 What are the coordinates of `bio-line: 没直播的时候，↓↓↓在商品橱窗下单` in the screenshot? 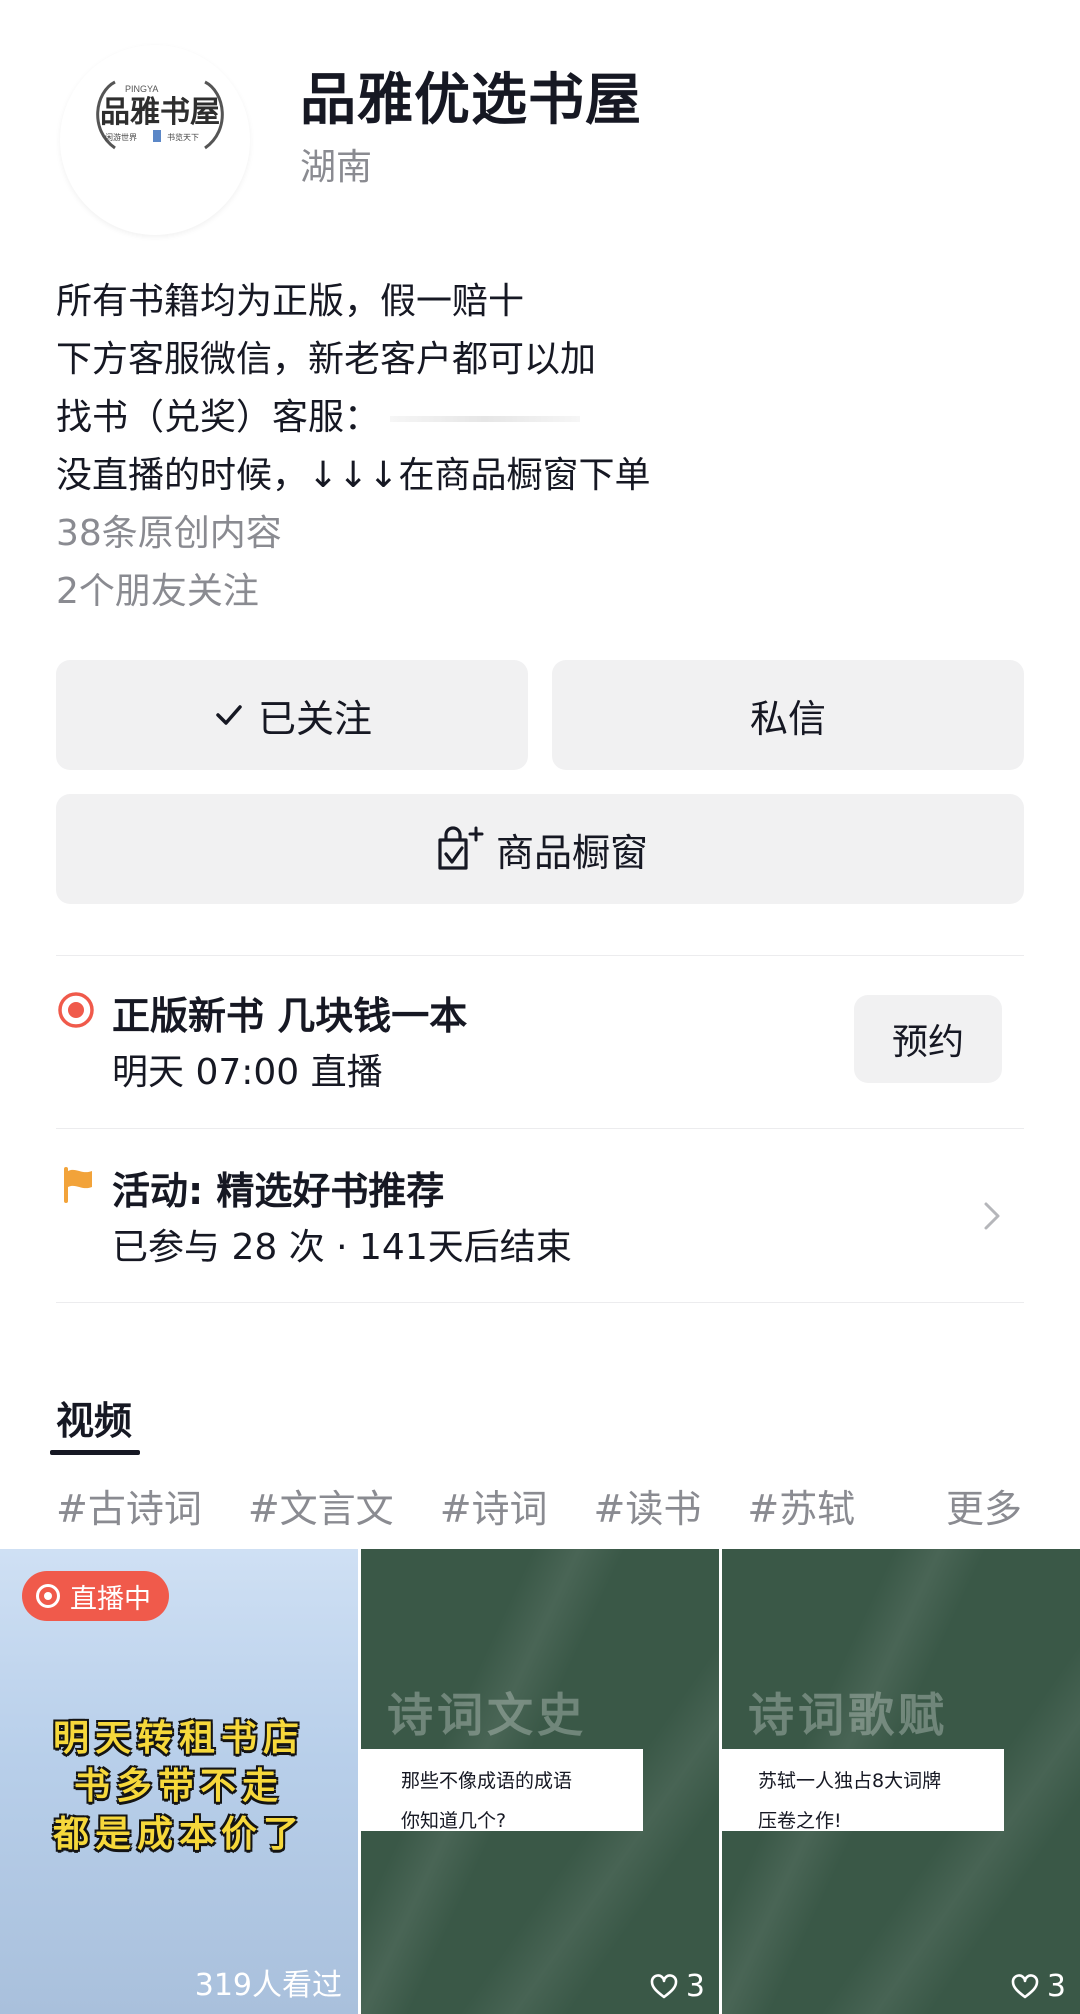 It's located at (353, 475).